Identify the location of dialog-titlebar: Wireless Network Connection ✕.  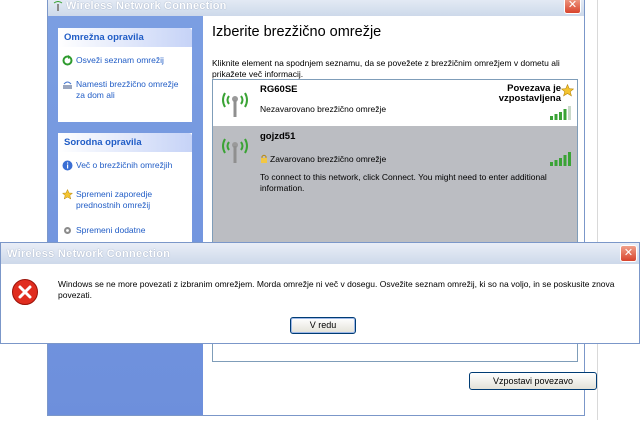
(320, 253).